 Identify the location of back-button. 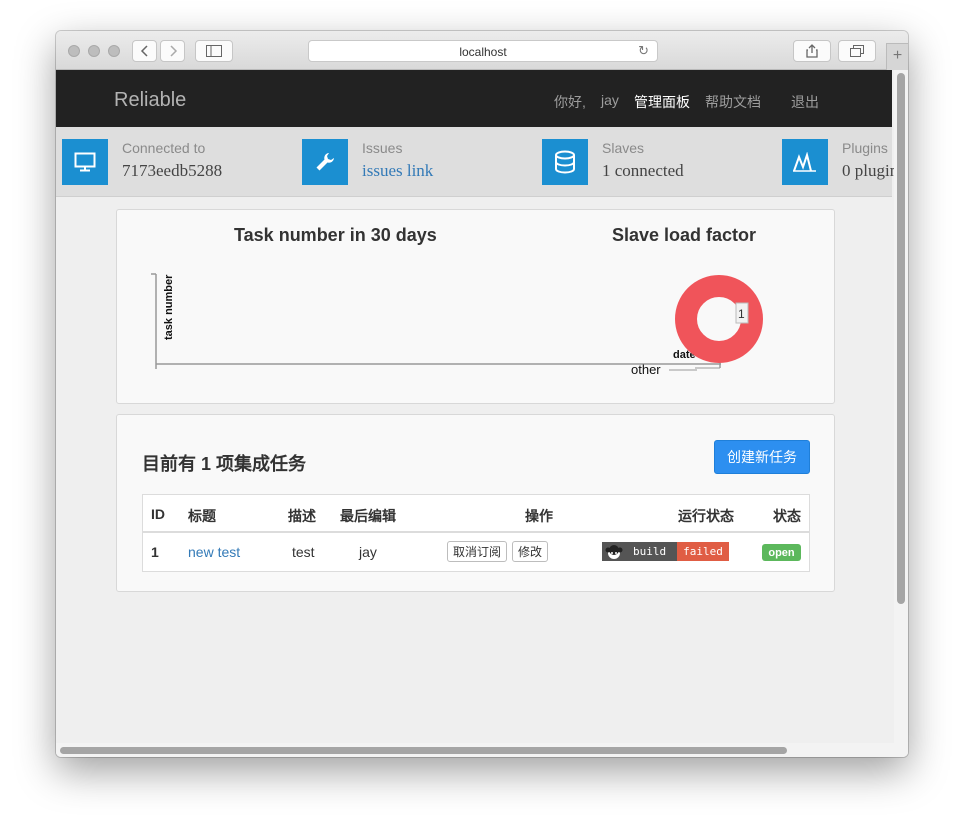
(144, 51).